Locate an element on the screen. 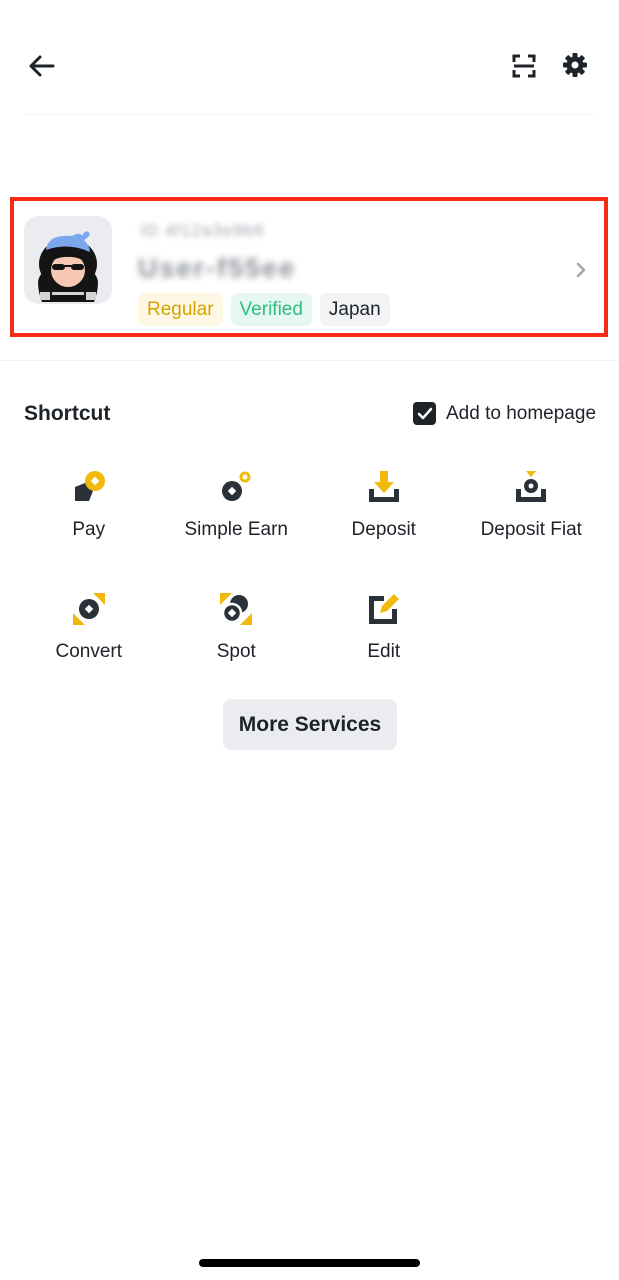 This screenshot has height=1280, width=619. shortcut-pay: Pay is located at coordinates (89, 511).